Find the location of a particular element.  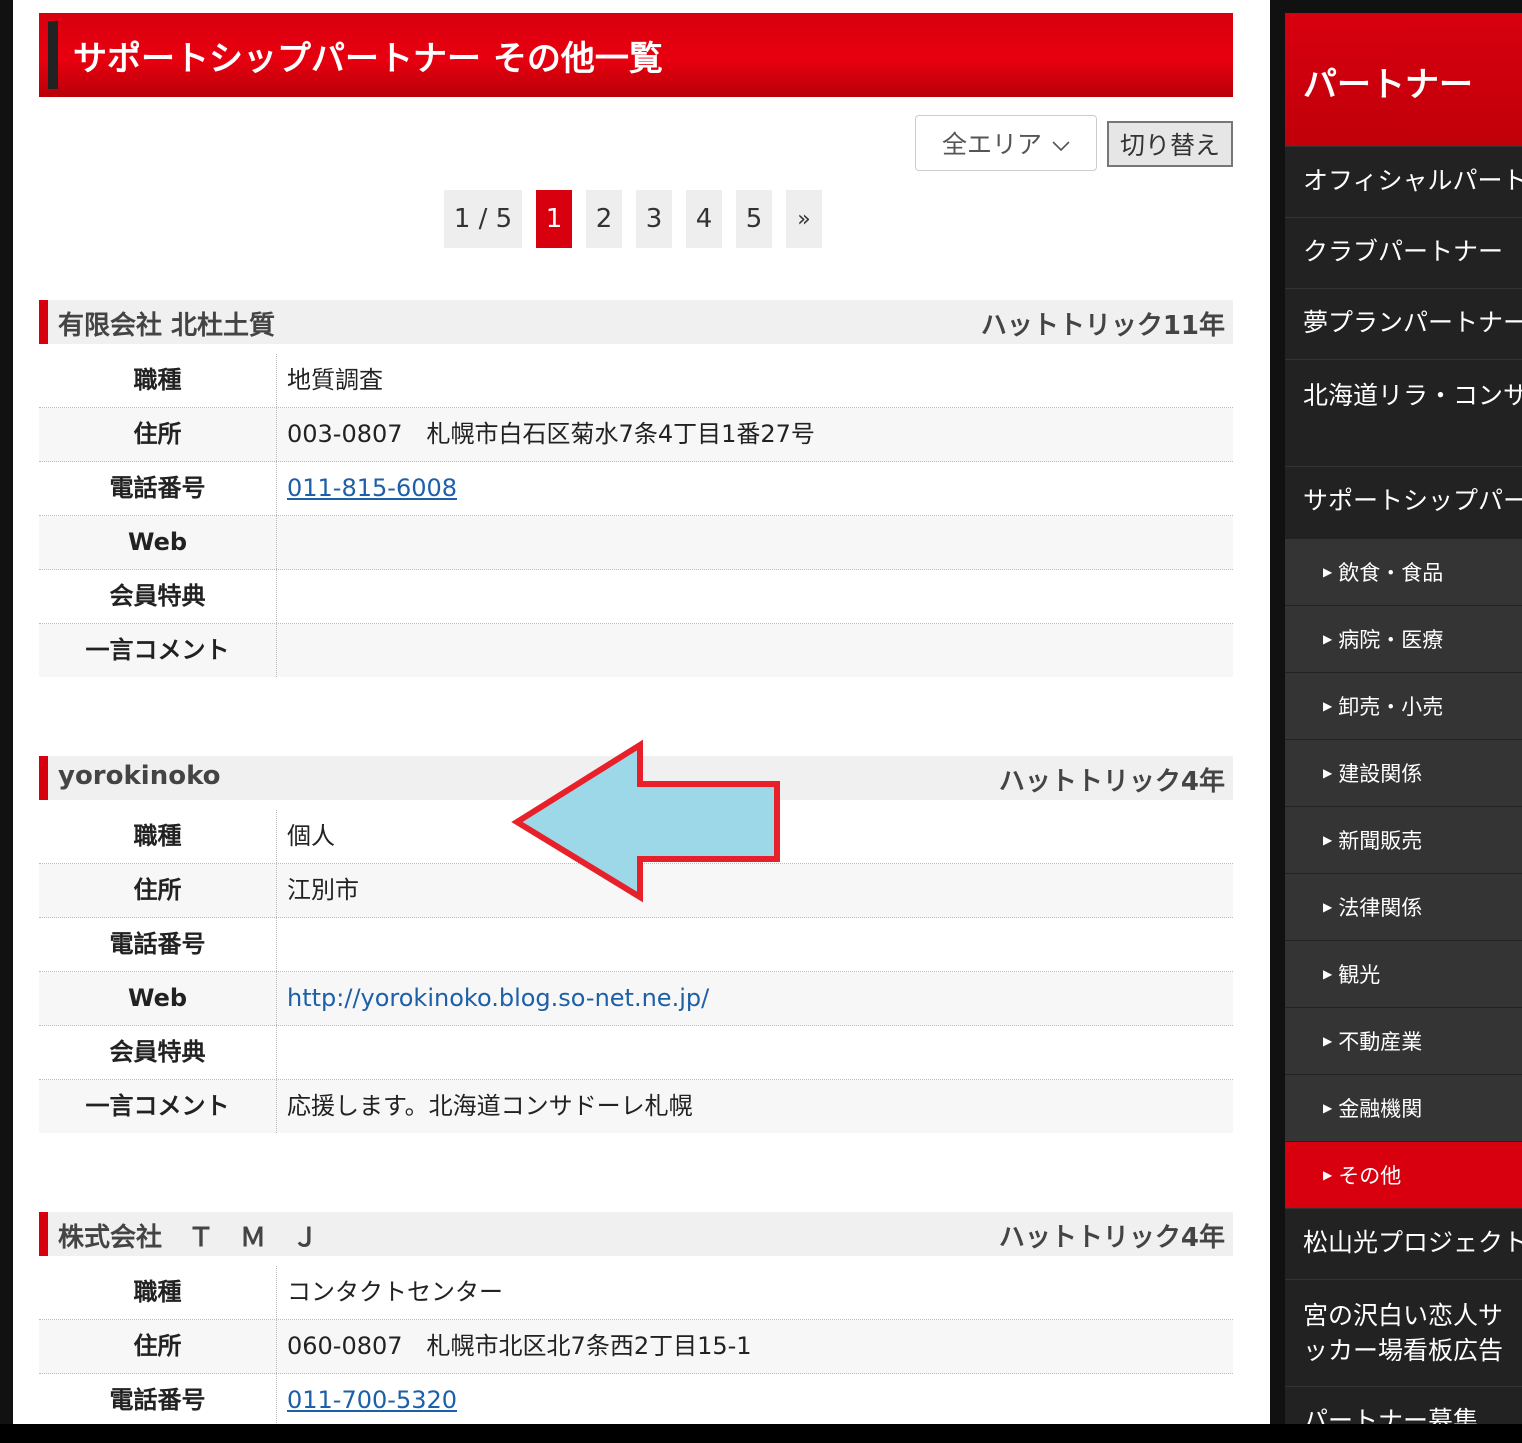

row-value: 003-0807 札幌市白石区菊水7条4丁目1番27号 is located at coordinates (551, 434).